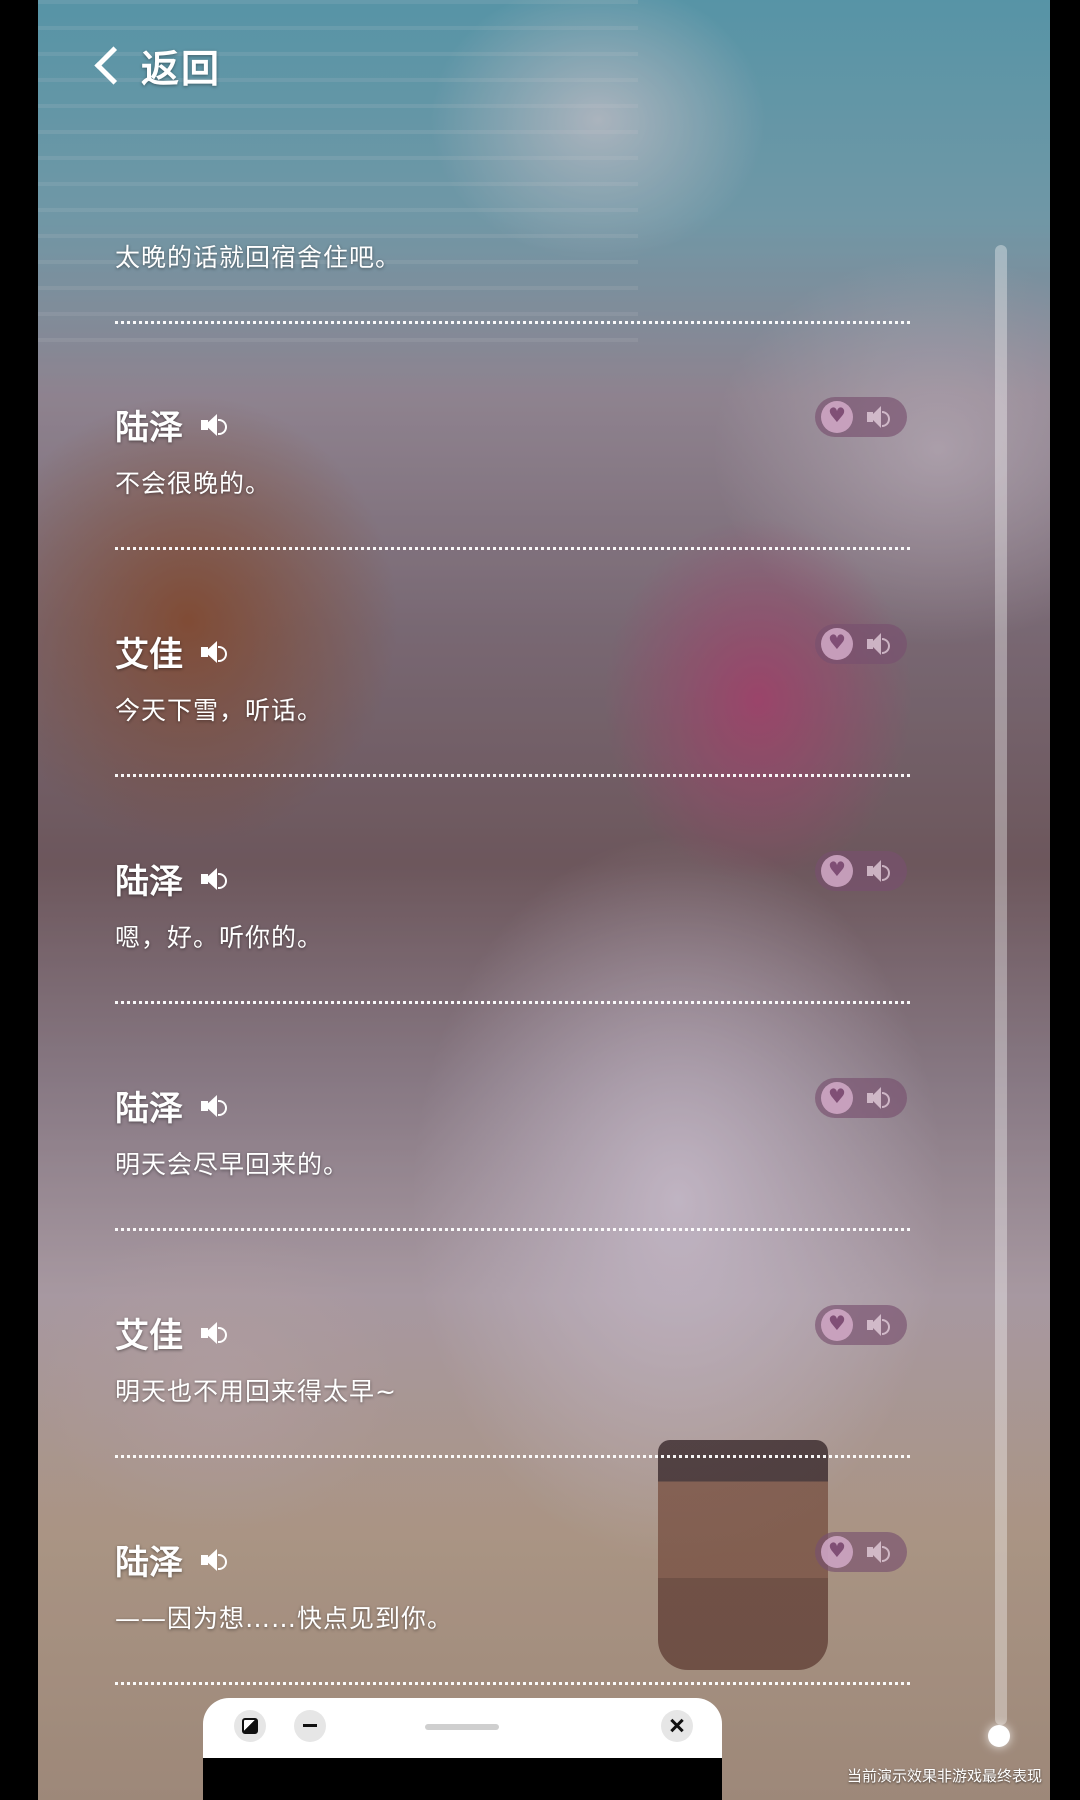  Describe the element at coordinates (944, 1776) in the screenshot. I see `disclaimer-text: 当前演示效果非游戏最终表现` at that location.